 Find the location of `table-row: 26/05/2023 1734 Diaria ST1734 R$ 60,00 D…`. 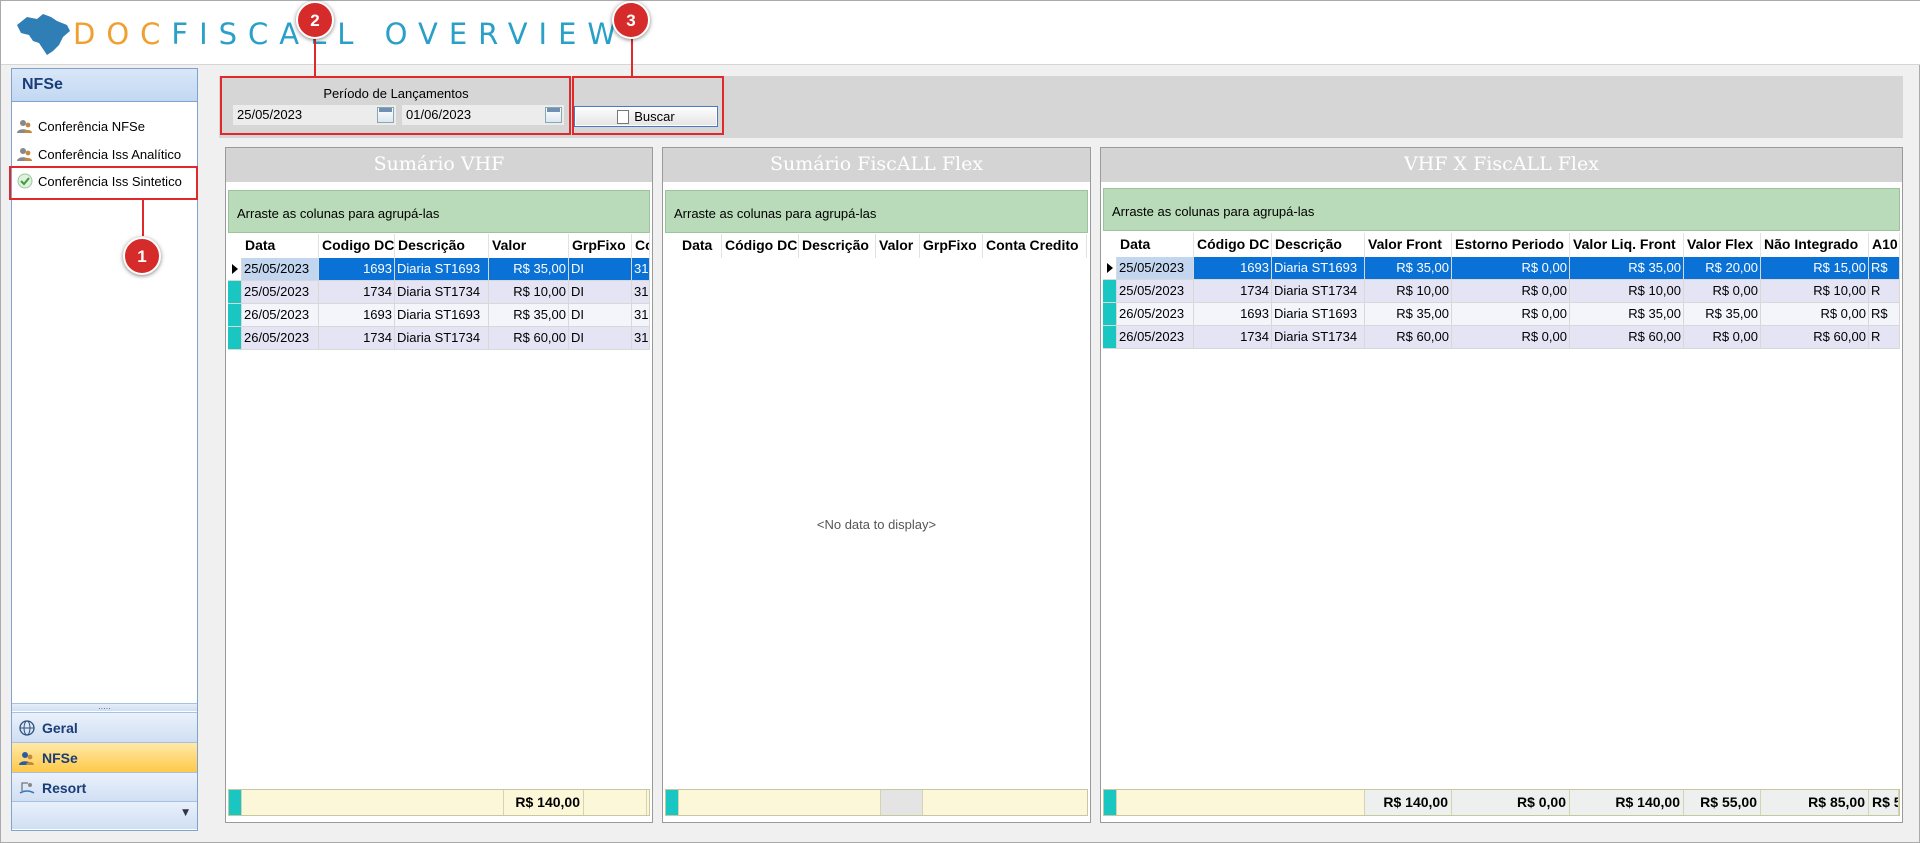

table-row: 26/05/2023 1734 Diaria ST1734 R$ 60,00 D… is located at coordinates (439, 338).